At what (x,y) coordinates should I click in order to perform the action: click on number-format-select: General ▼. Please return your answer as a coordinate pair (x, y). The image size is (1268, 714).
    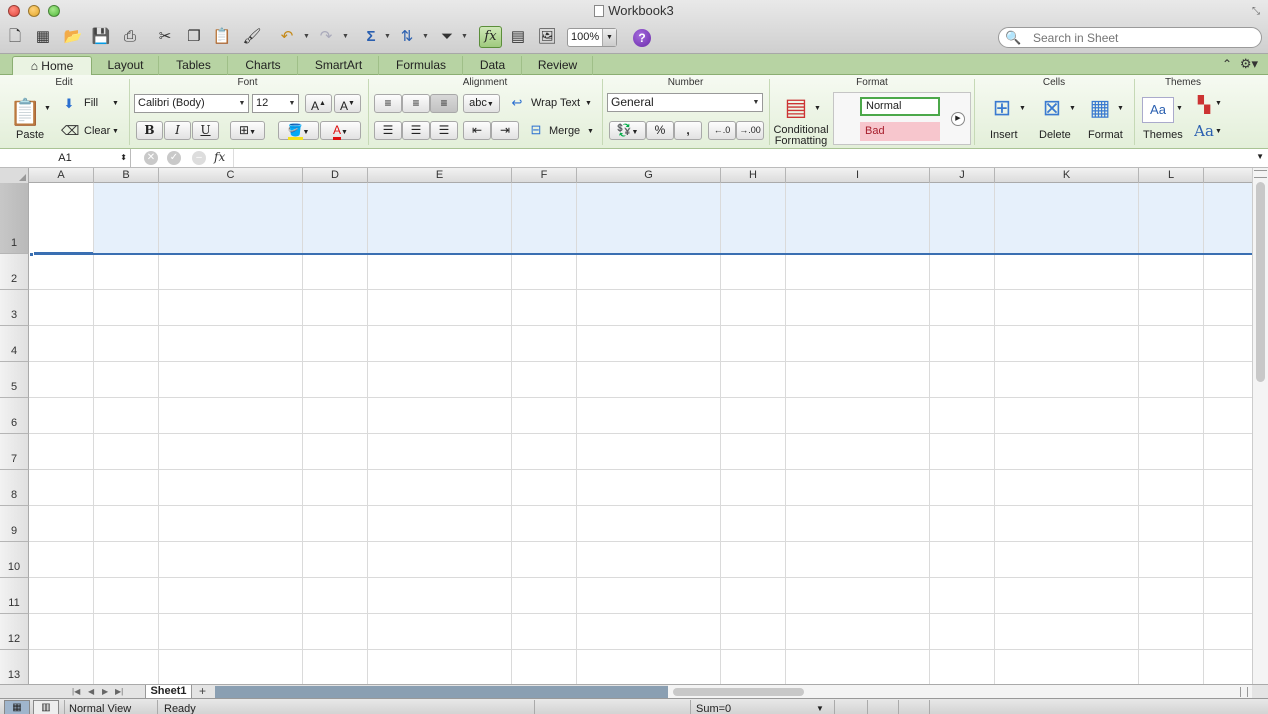
    Looking at the image, I should click on (685, 102).